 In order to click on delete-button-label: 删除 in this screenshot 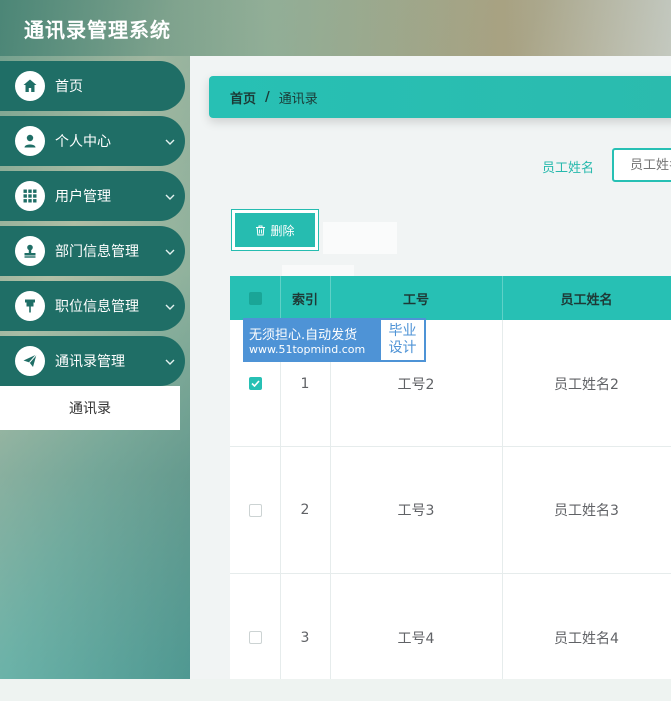, I will do `click(282, 230)`.